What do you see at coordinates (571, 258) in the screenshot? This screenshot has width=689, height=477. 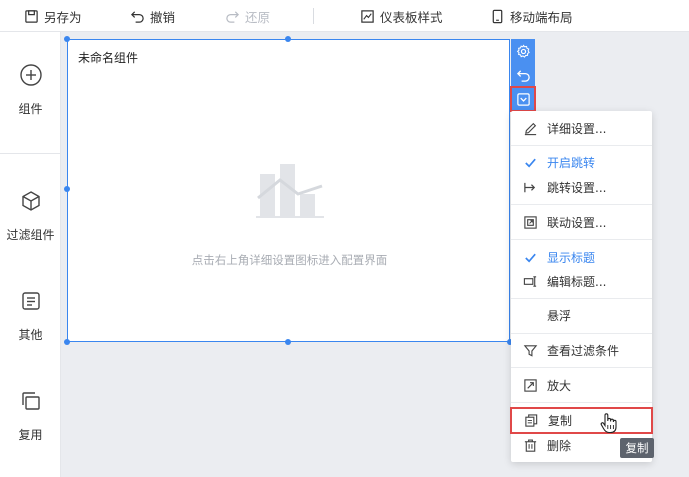 I see `menu-item-label: 显示标题` at bounding box center [571, 258].